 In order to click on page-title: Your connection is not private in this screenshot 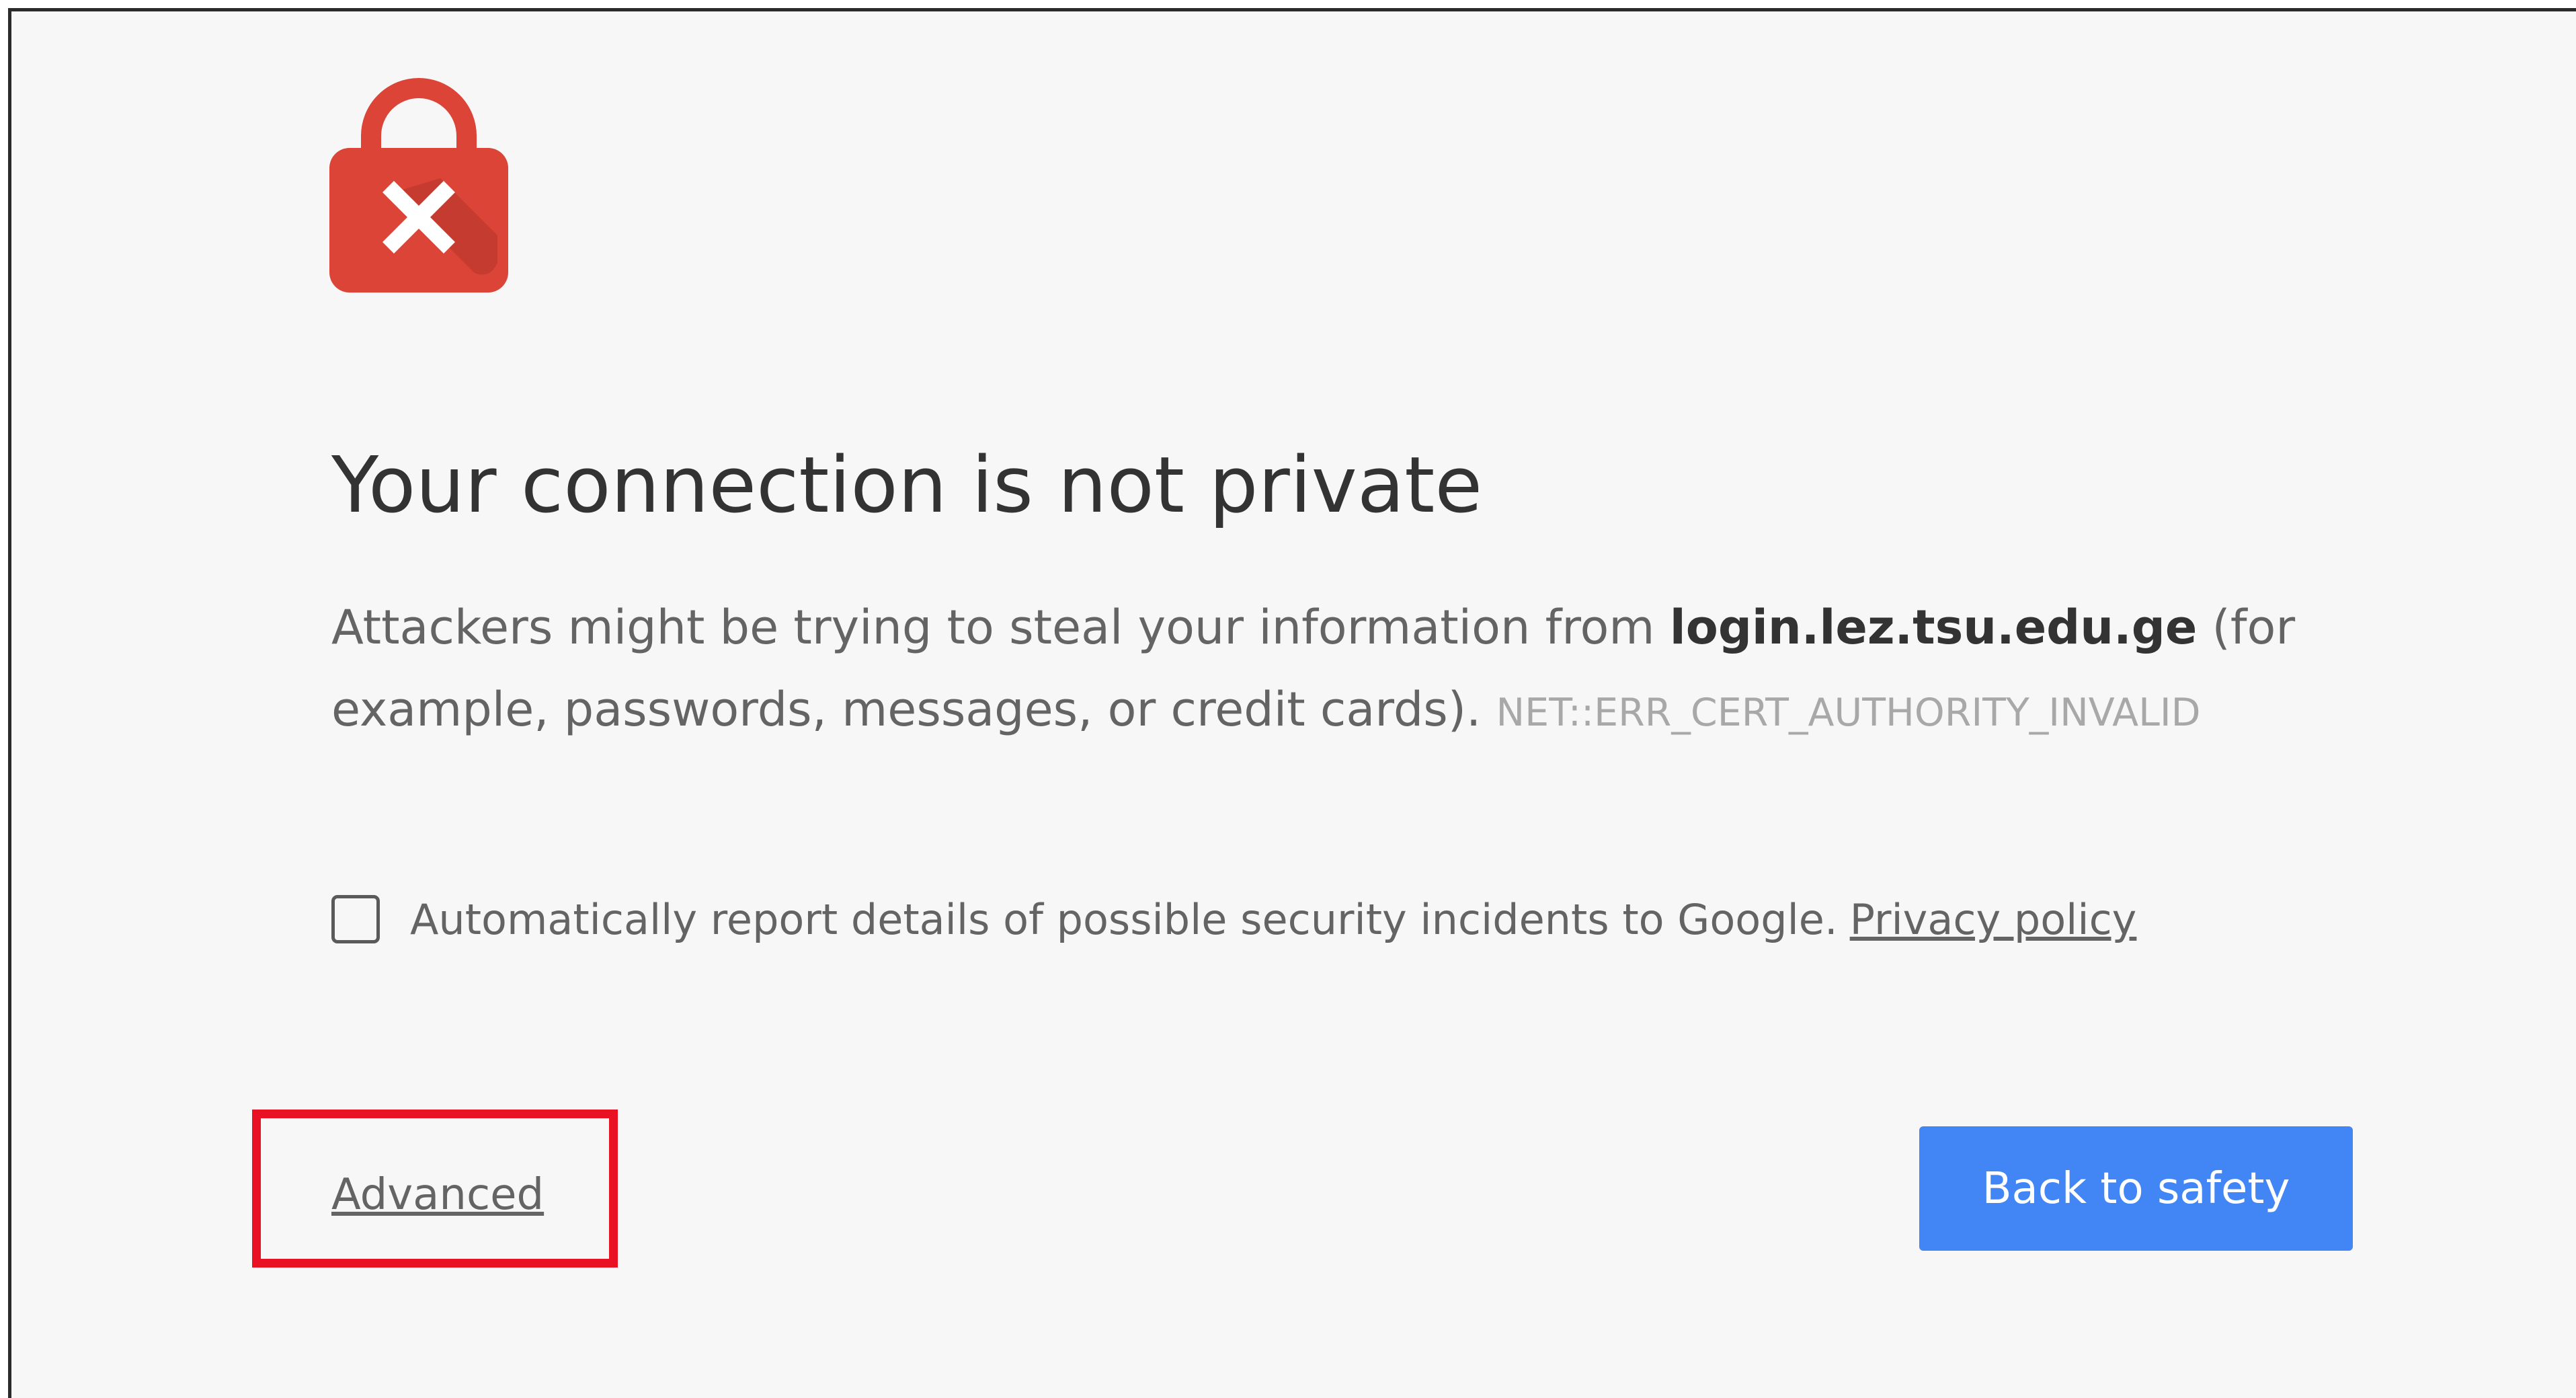, I will do `click(907, 485)`.